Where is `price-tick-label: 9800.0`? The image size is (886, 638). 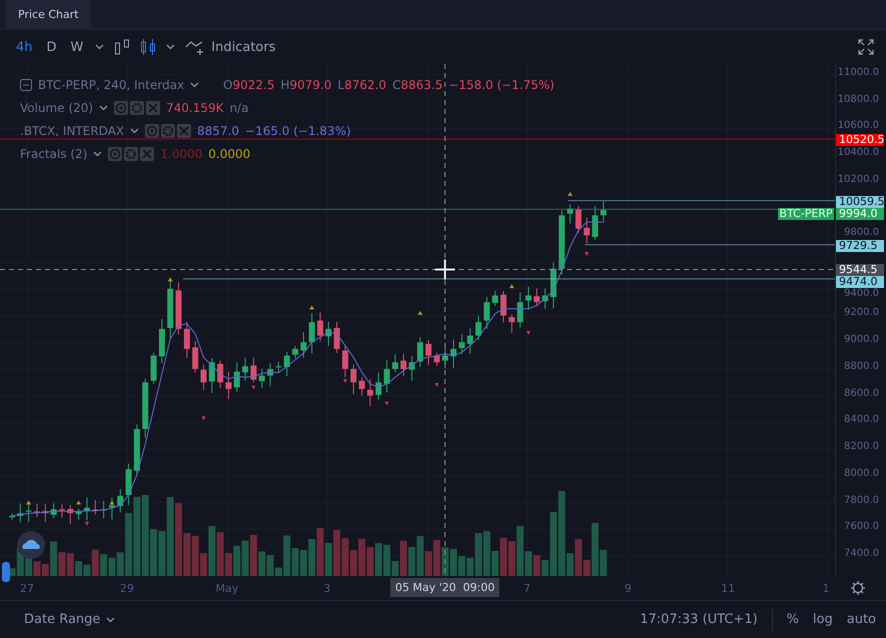 price-tick-label: 9800.0 is located at coordinates (861, 232).